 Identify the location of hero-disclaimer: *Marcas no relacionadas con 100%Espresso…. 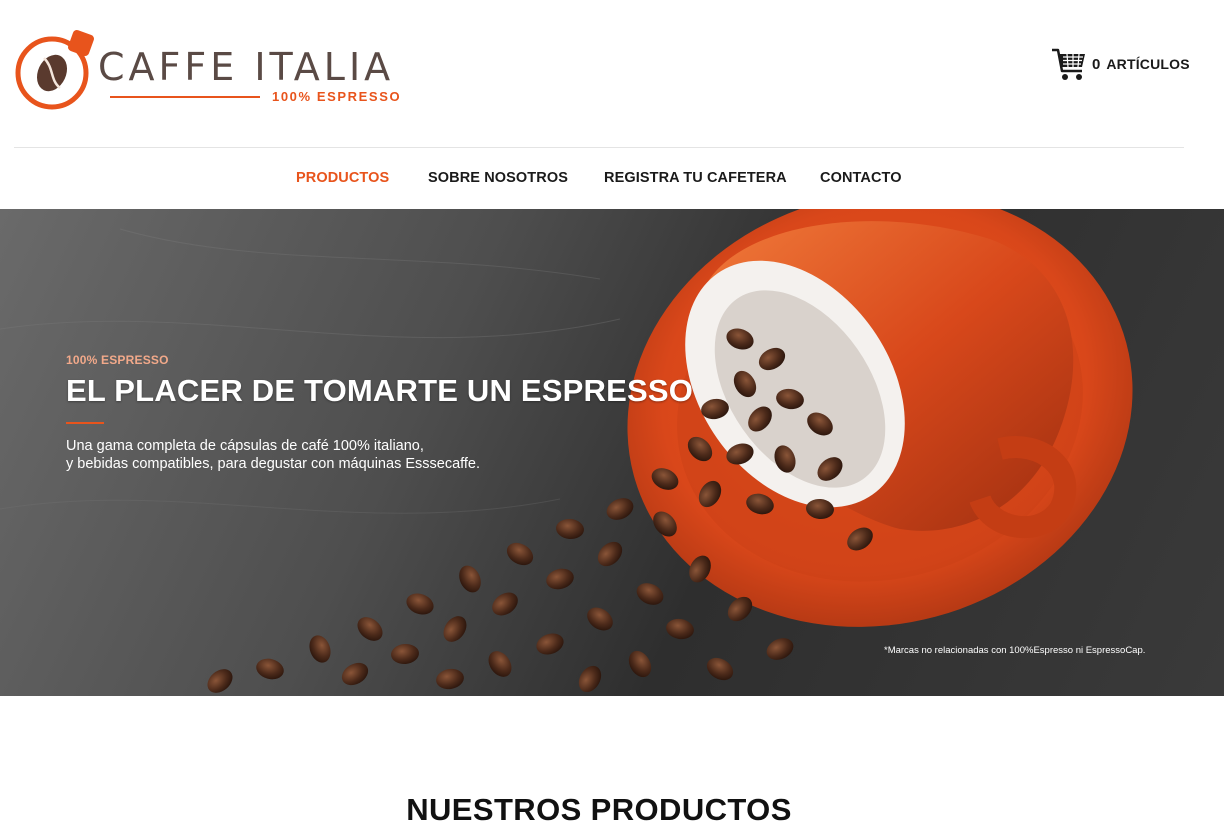
(1015, 650).